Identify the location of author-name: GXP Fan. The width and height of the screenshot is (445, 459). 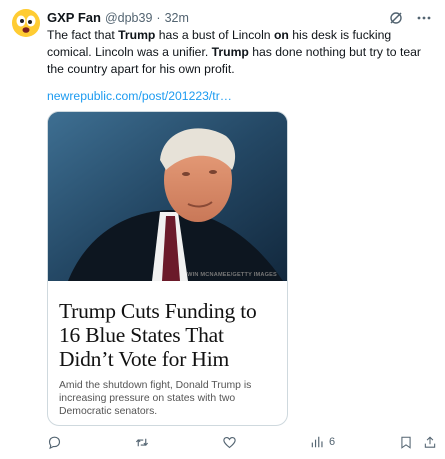
(74, 18).